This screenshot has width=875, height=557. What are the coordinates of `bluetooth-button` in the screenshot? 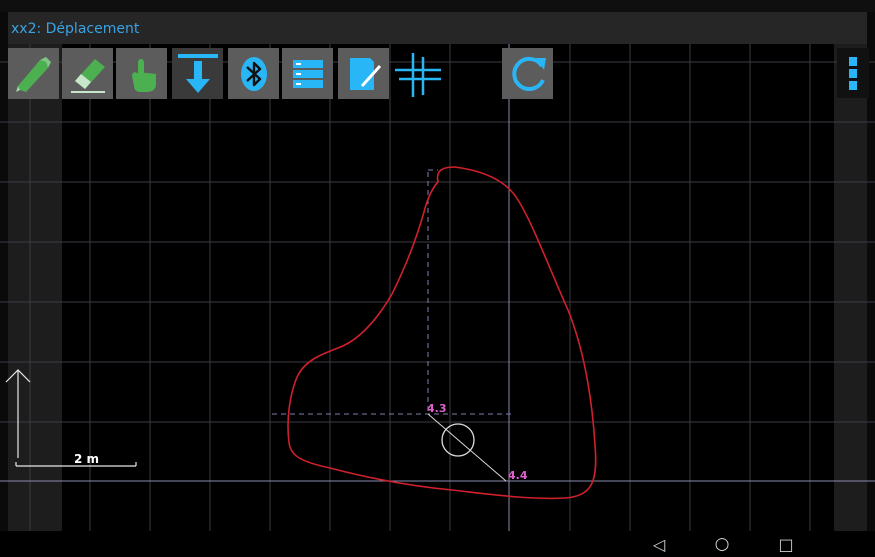 It's located at (253, 73).